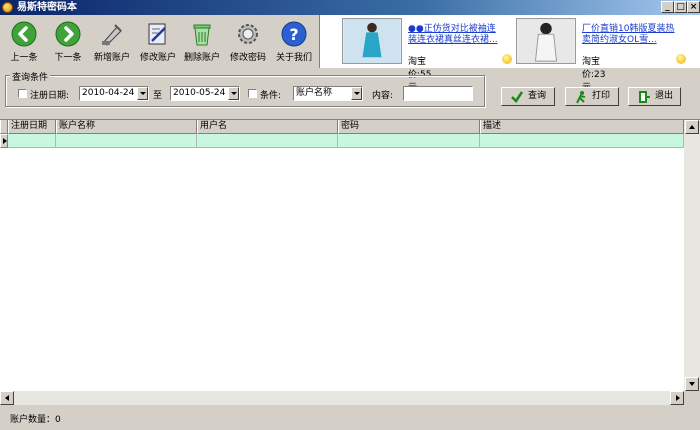 This screenshot has height=430, width=700. Describe the element at coordinates (582, 127) in the screenshot. I see `column-header-description: 描述` at that location.